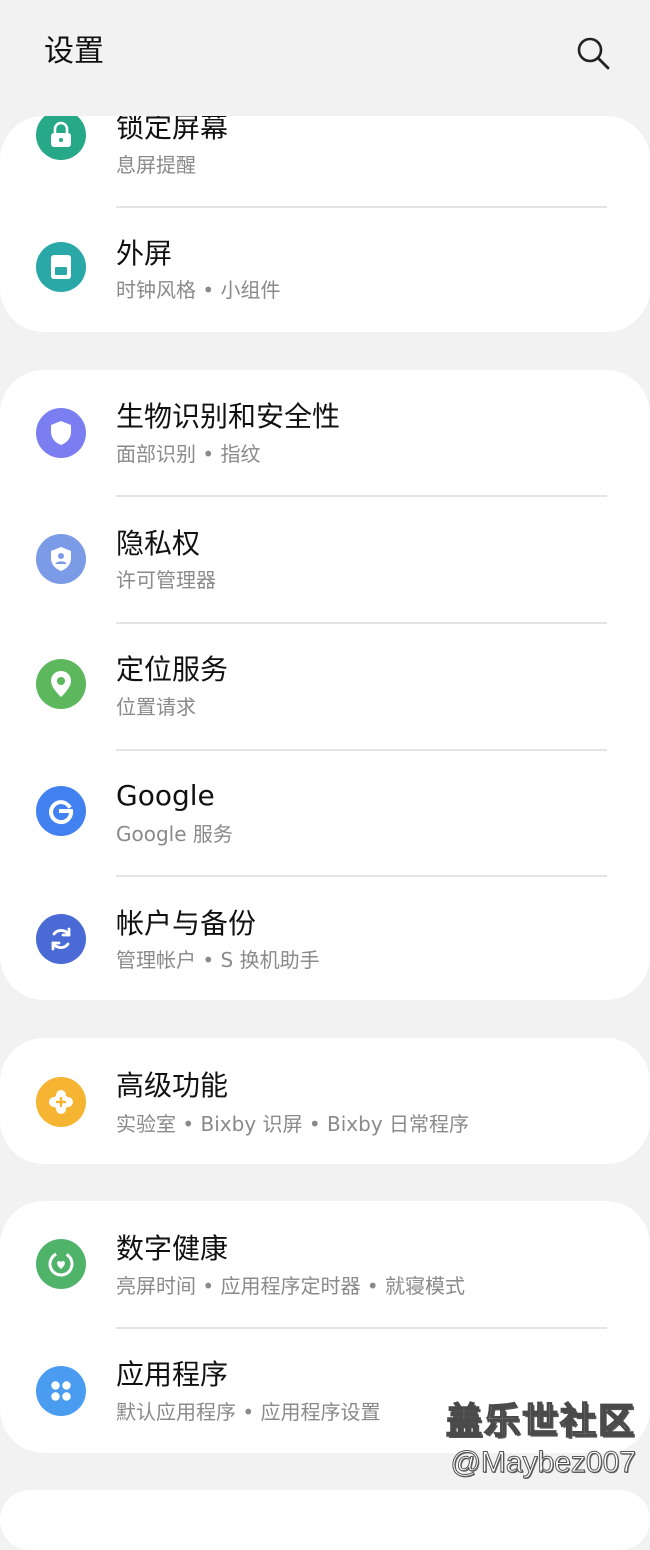 This screenshot has height=1550, width=650. Describe the element at coordinates (61, 1102) in the screenshot. I see `puzzle-icon` at that location.